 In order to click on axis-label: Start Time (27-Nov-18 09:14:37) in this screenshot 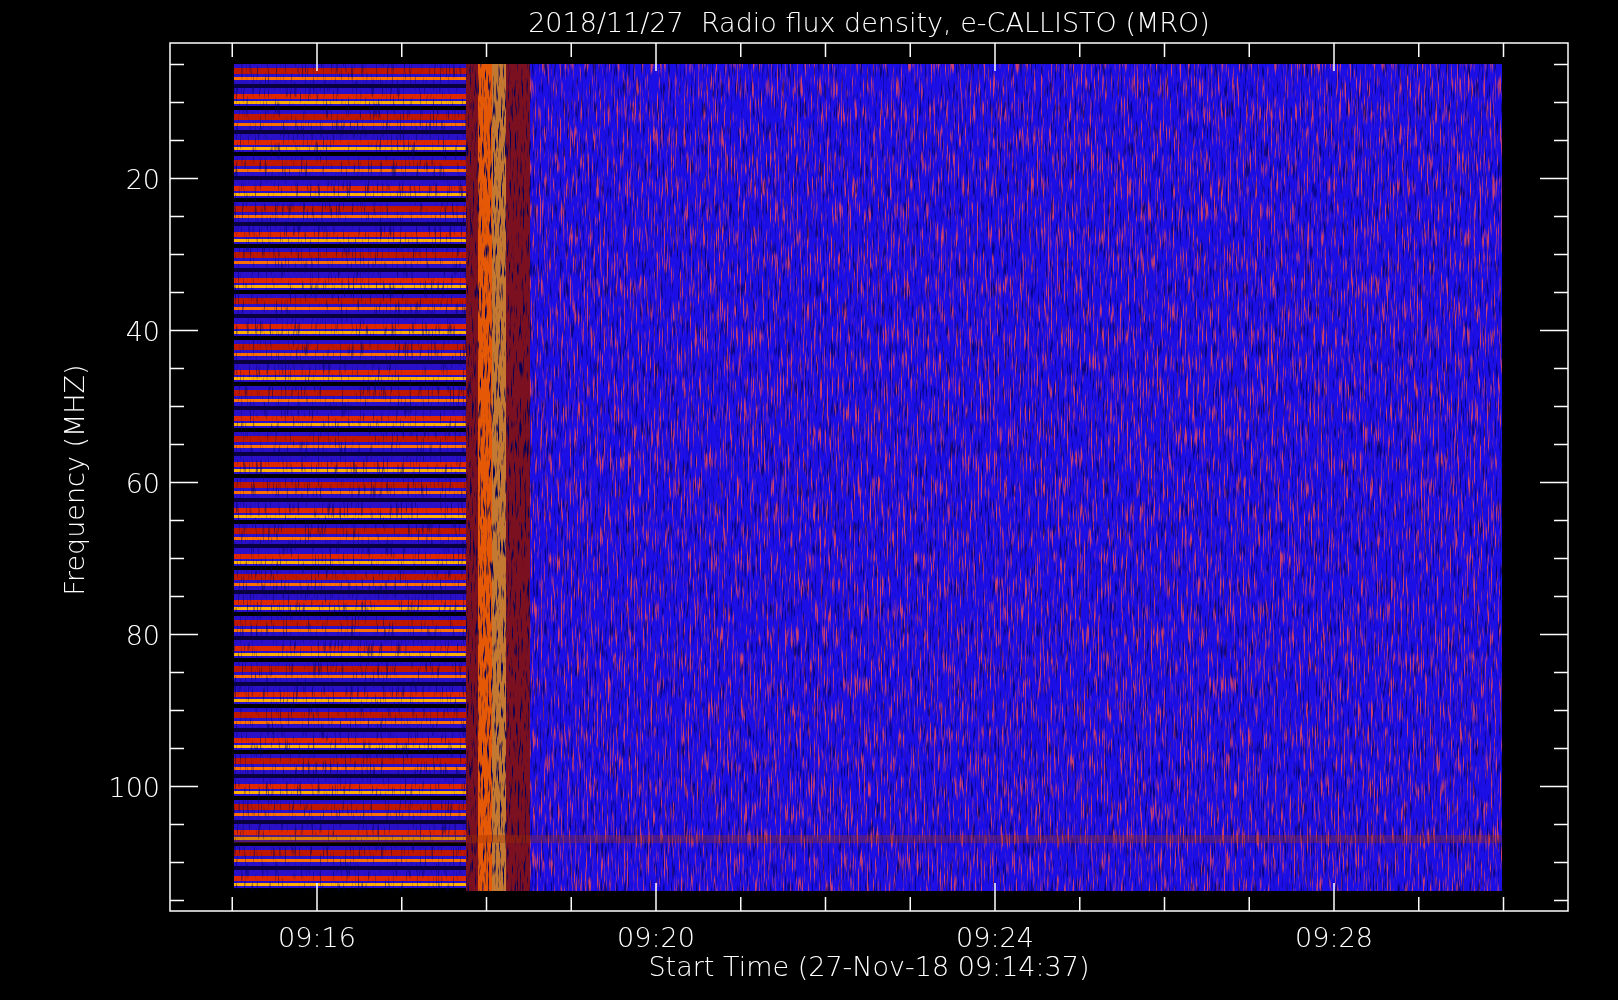, I will do `click(869, 966)`.